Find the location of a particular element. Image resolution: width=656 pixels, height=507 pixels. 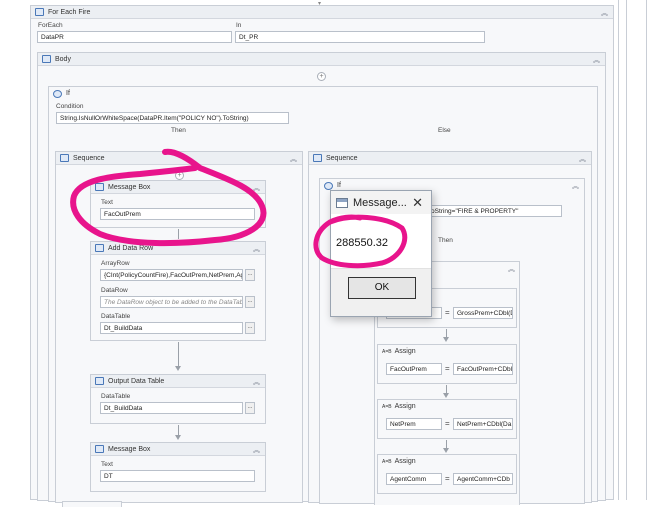

annotation-overlay is located at coordinates (239, 208).